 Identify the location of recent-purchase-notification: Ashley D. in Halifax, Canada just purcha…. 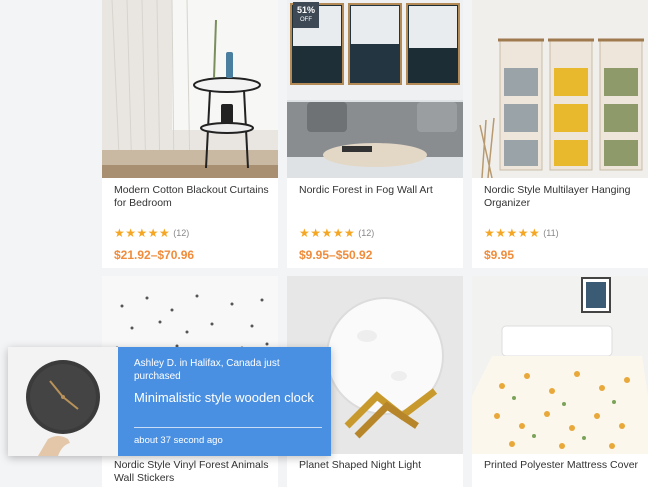
(169, 401).